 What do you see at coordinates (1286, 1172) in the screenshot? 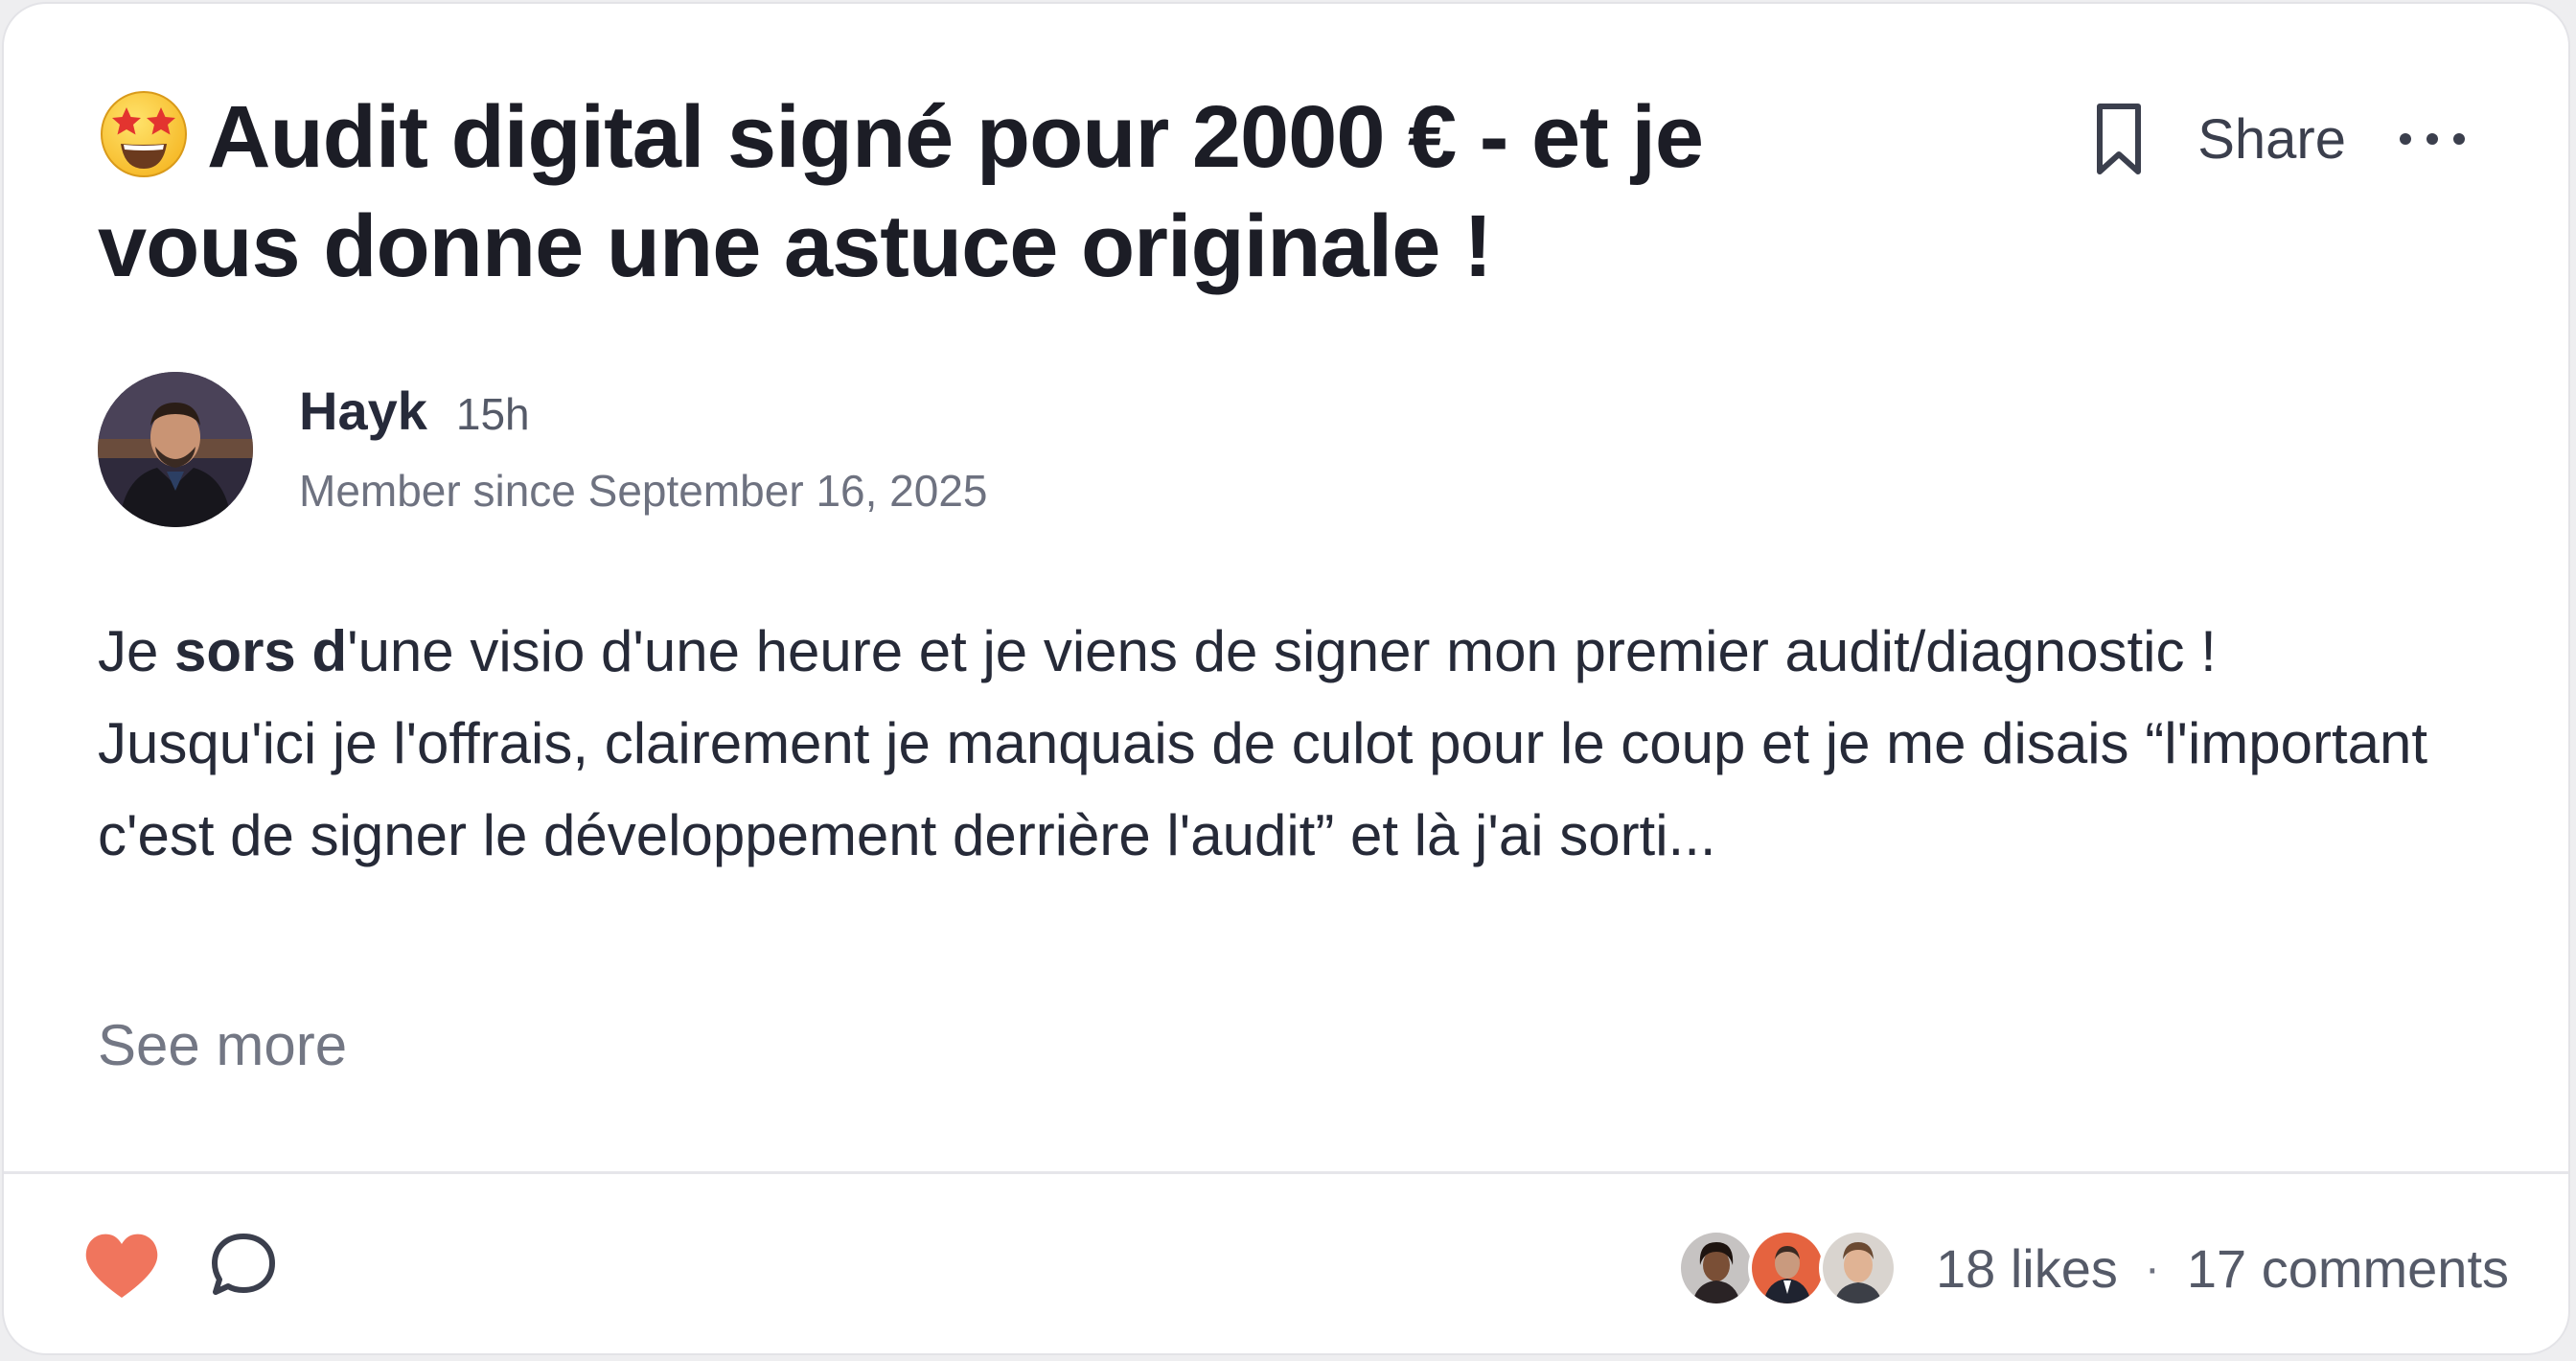
I see `footer-divider` at bounding box center [1286, 1172].